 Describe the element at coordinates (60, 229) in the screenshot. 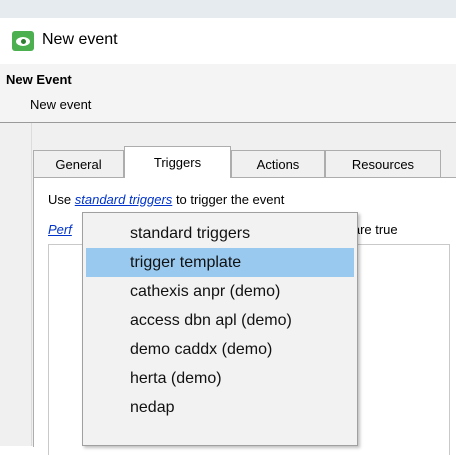

I see `perform-link: Perf` at that location.